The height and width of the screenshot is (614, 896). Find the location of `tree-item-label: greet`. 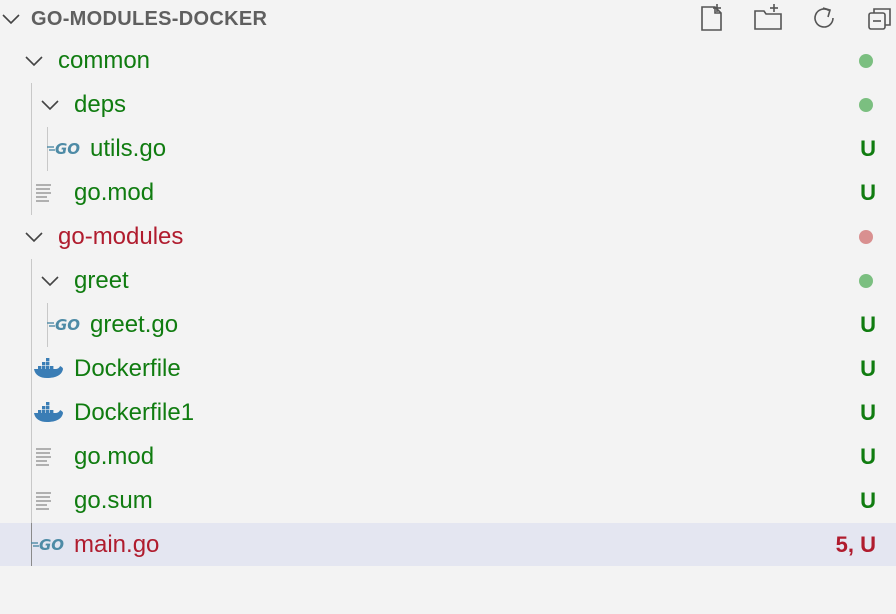

tree-item-label: greet is located at coordinates (101, 280).